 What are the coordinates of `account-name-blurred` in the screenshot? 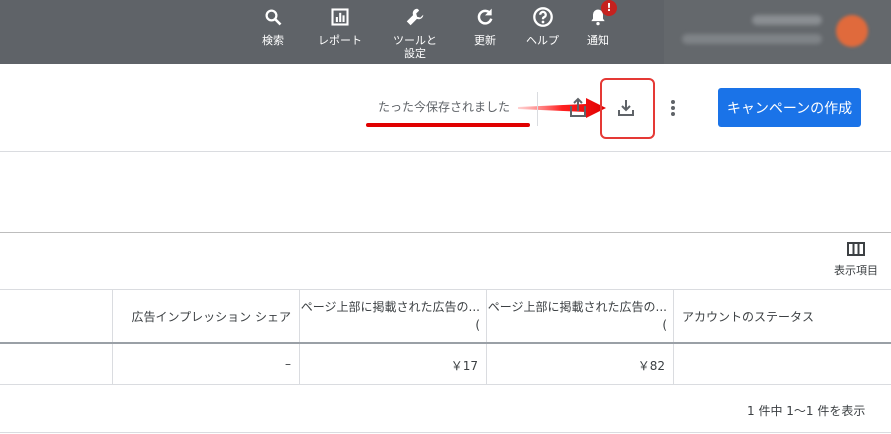 It's located at (787, 20).